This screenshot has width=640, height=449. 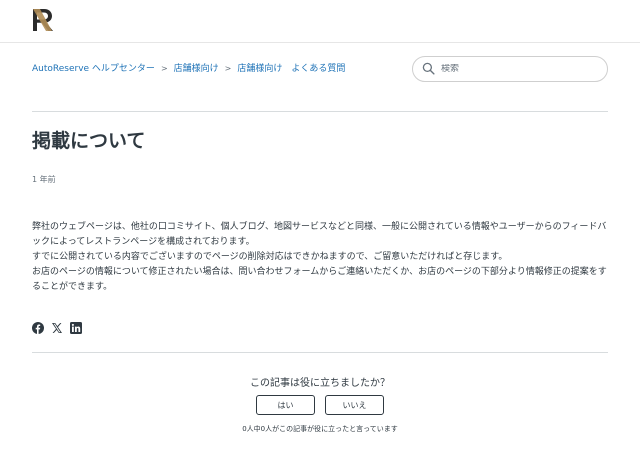 I want to click on vote-buttons: はい いいえ, so click(x=320, y=405).